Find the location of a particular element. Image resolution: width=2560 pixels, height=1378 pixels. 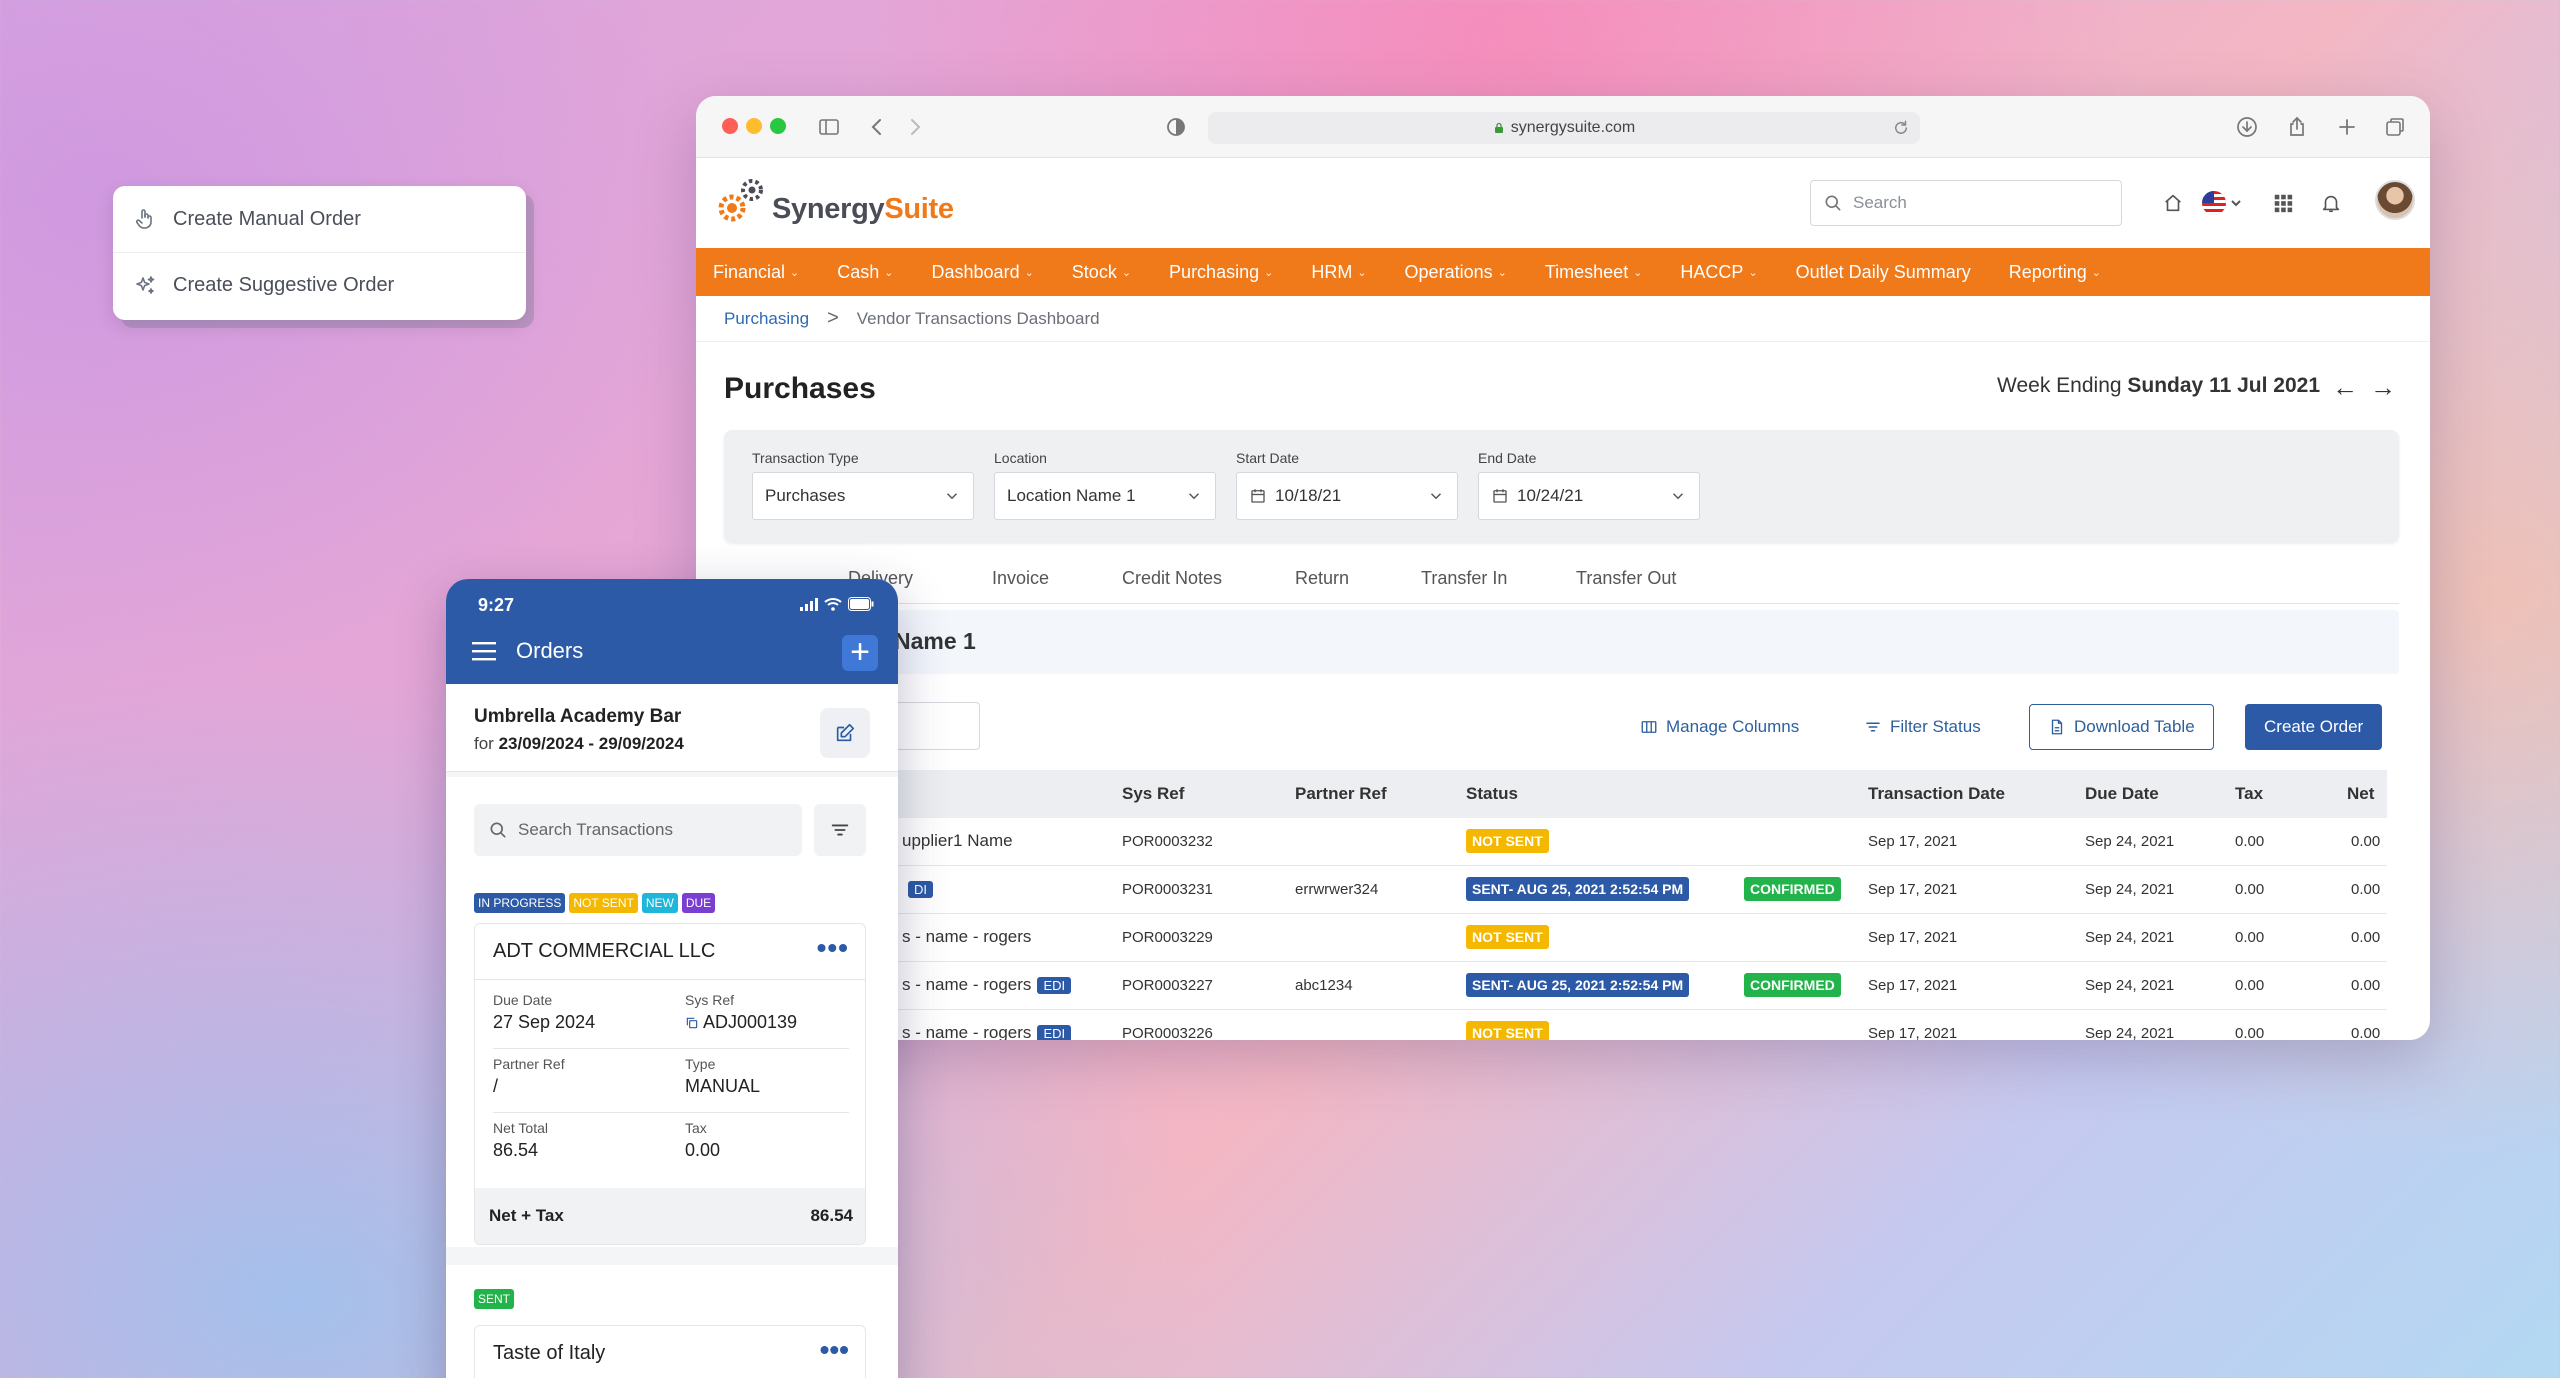

partner-ref-field: Partner Ref / is located at coordinates (529, 1076).